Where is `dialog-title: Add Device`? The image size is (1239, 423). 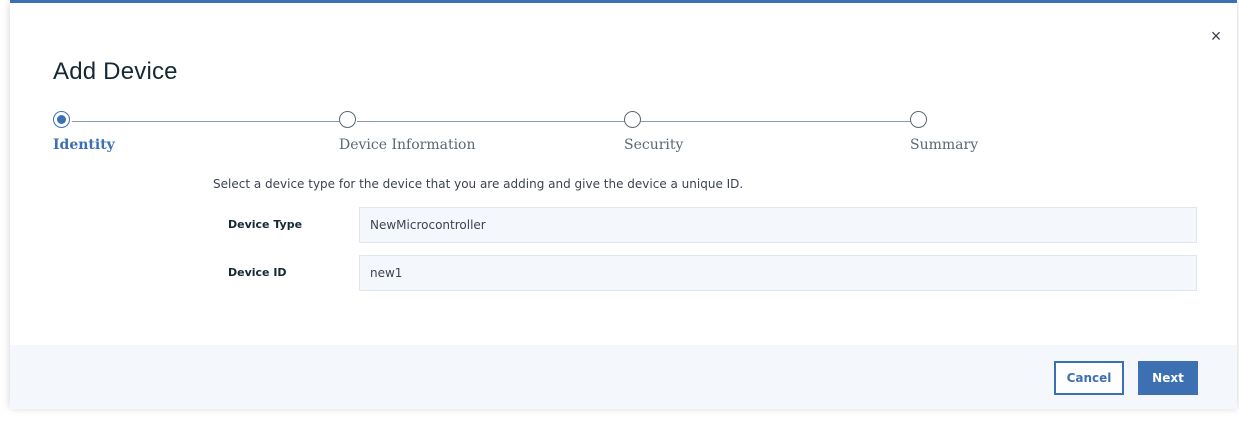 dialog-title: Add Device is located at coordinates (115, 71).